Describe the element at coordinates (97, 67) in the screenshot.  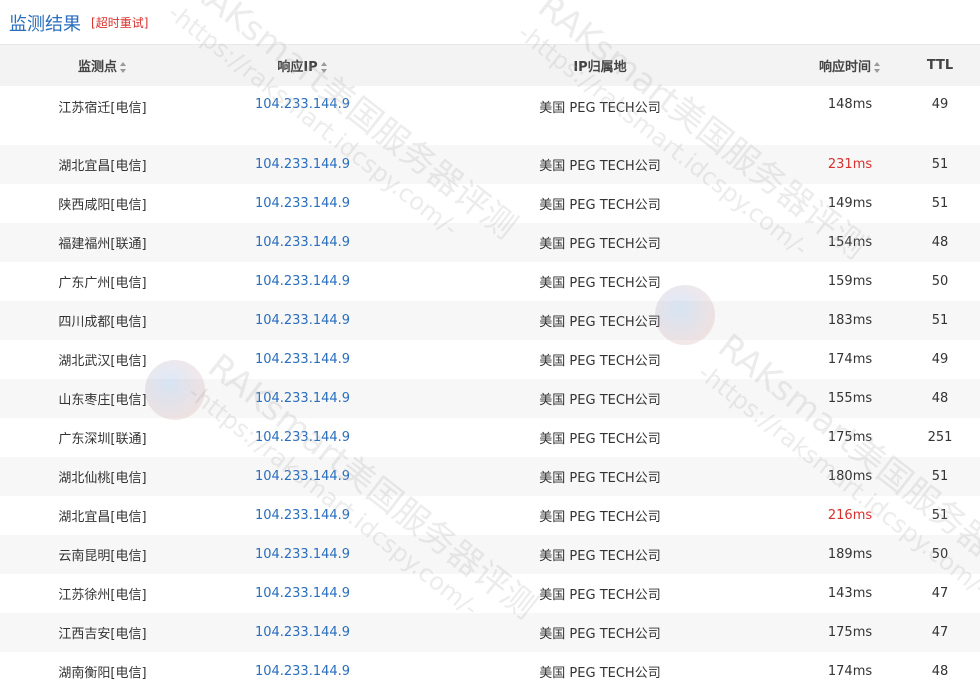
I see `column-label-node: 监测点` at that location.